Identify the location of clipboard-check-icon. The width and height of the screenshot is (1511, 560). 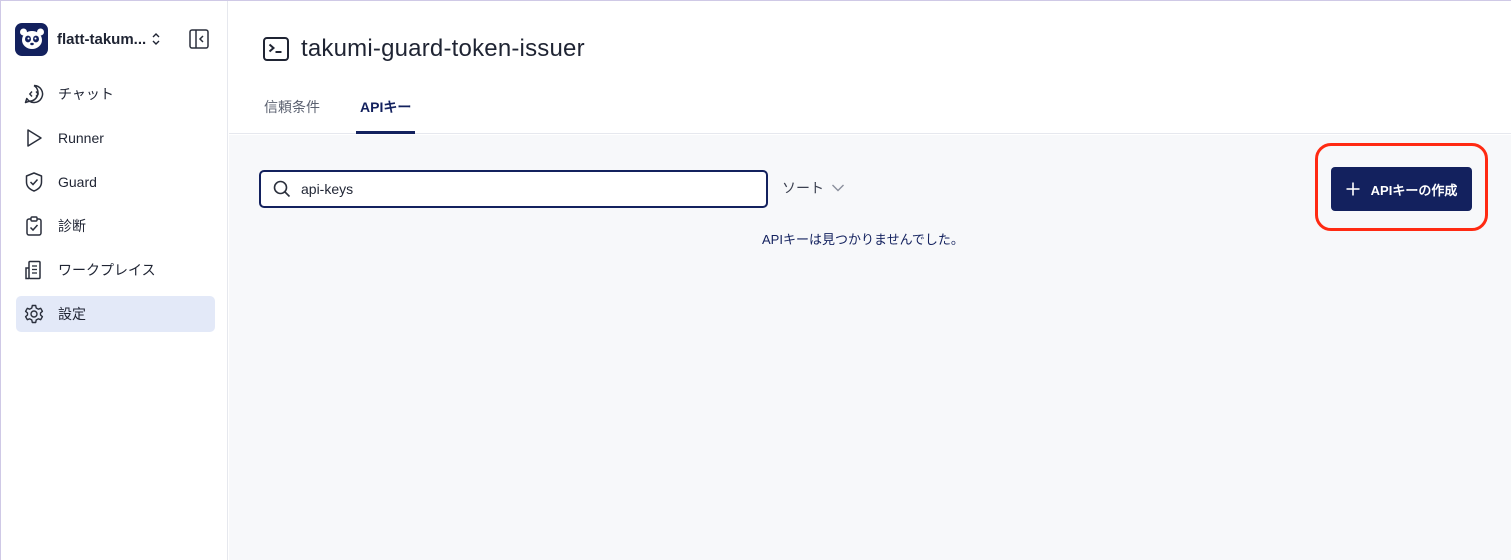
(34, 226).